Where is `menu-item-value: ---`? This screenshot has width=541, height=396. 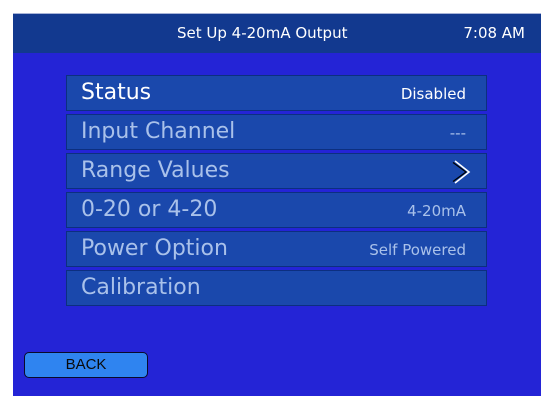
menu-item-value: --- is located at coordinates (457, 133).